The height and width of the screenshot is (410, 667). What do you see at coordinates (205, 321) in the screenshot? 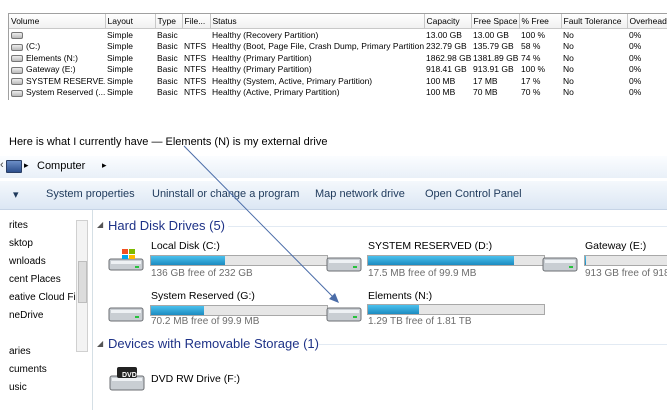
I see `free-space-text: 70.2 MB free of 99.9 MB` at bounding box center [205, 321].